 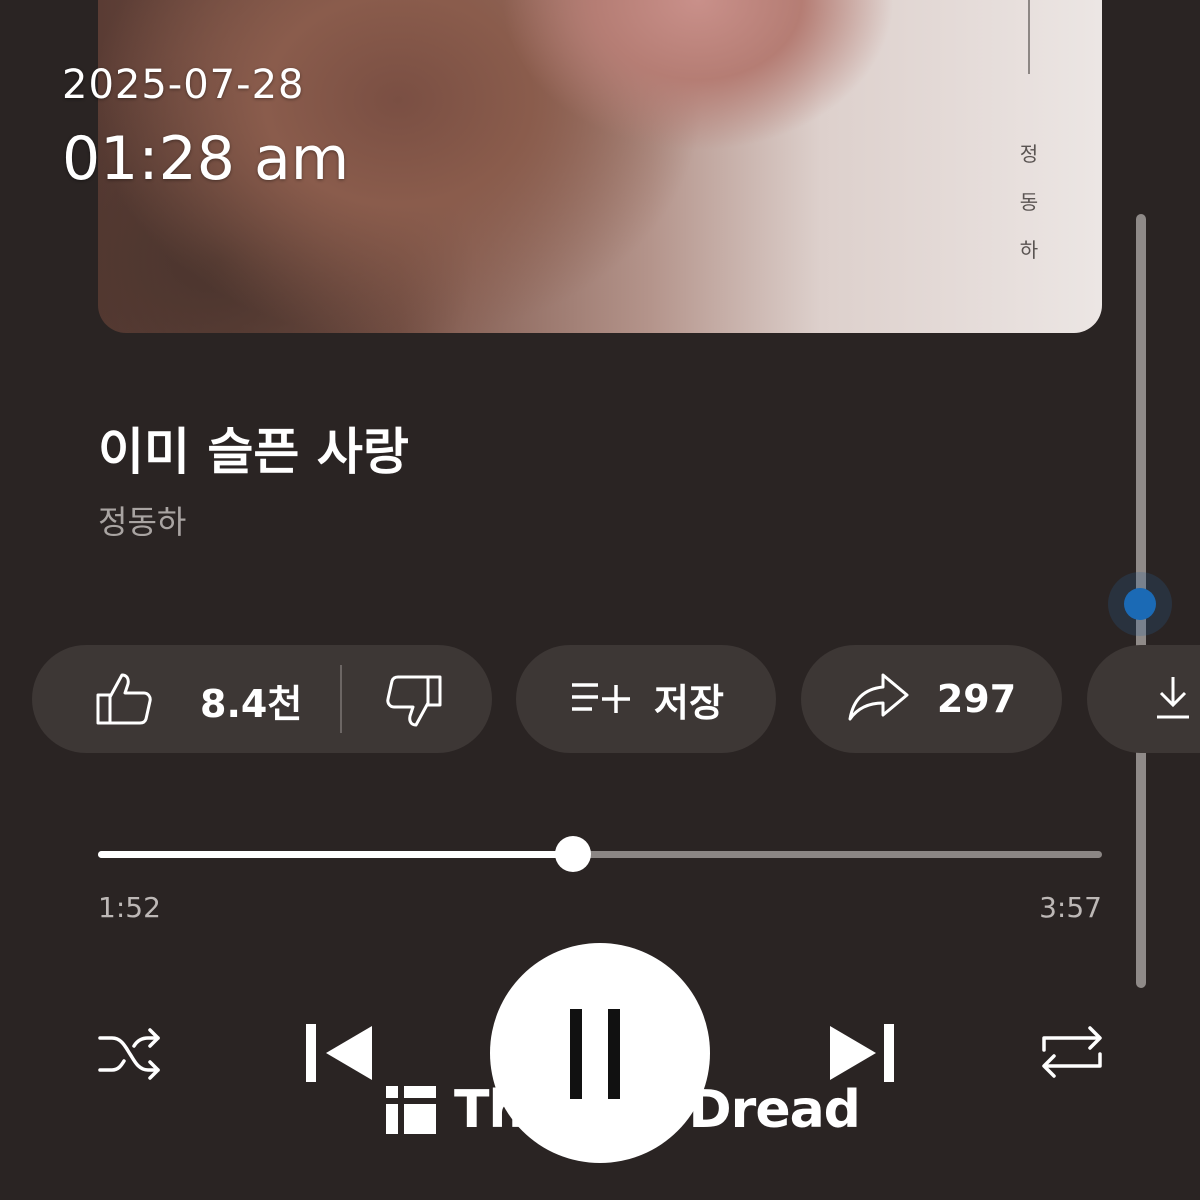 I want to click on progress-fill, so click(x=335, y=854).